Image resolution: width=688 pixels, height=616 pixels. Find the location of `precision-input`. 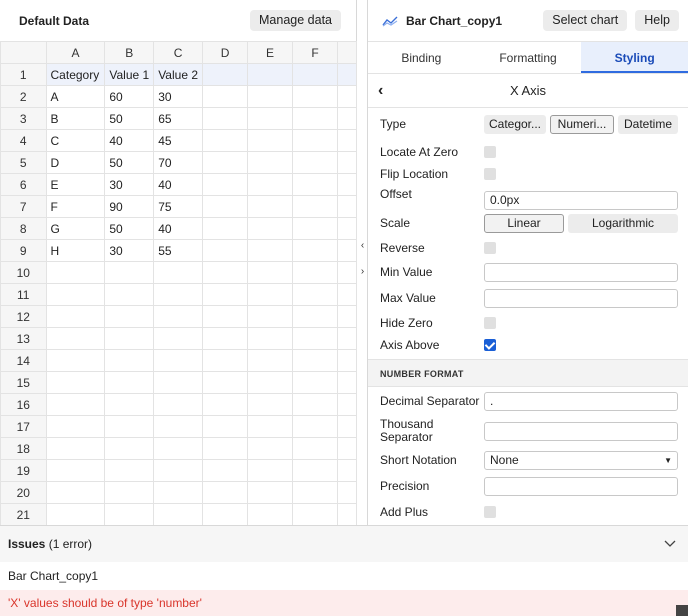

precision-input is located at coordinates (581, 486).